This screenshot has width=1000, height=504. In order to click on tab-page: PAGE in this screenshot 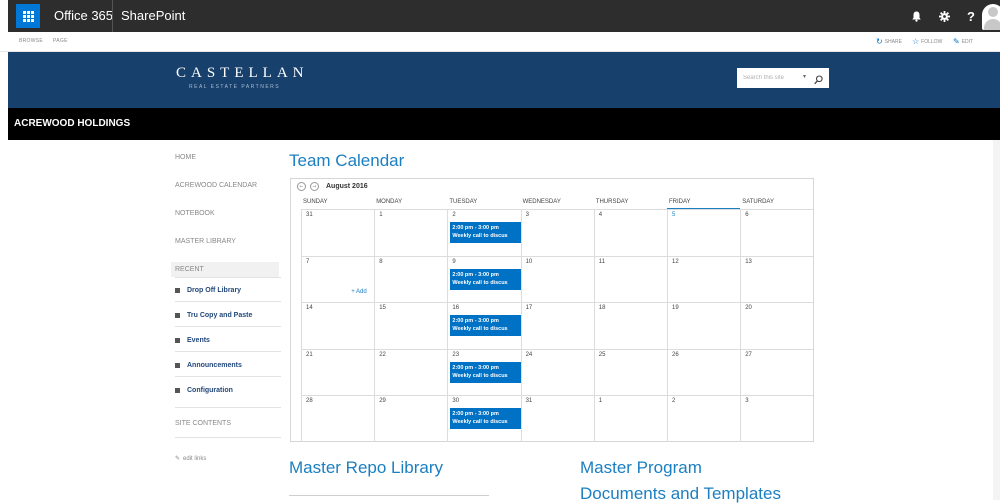, I will do `click(60, 41)`.